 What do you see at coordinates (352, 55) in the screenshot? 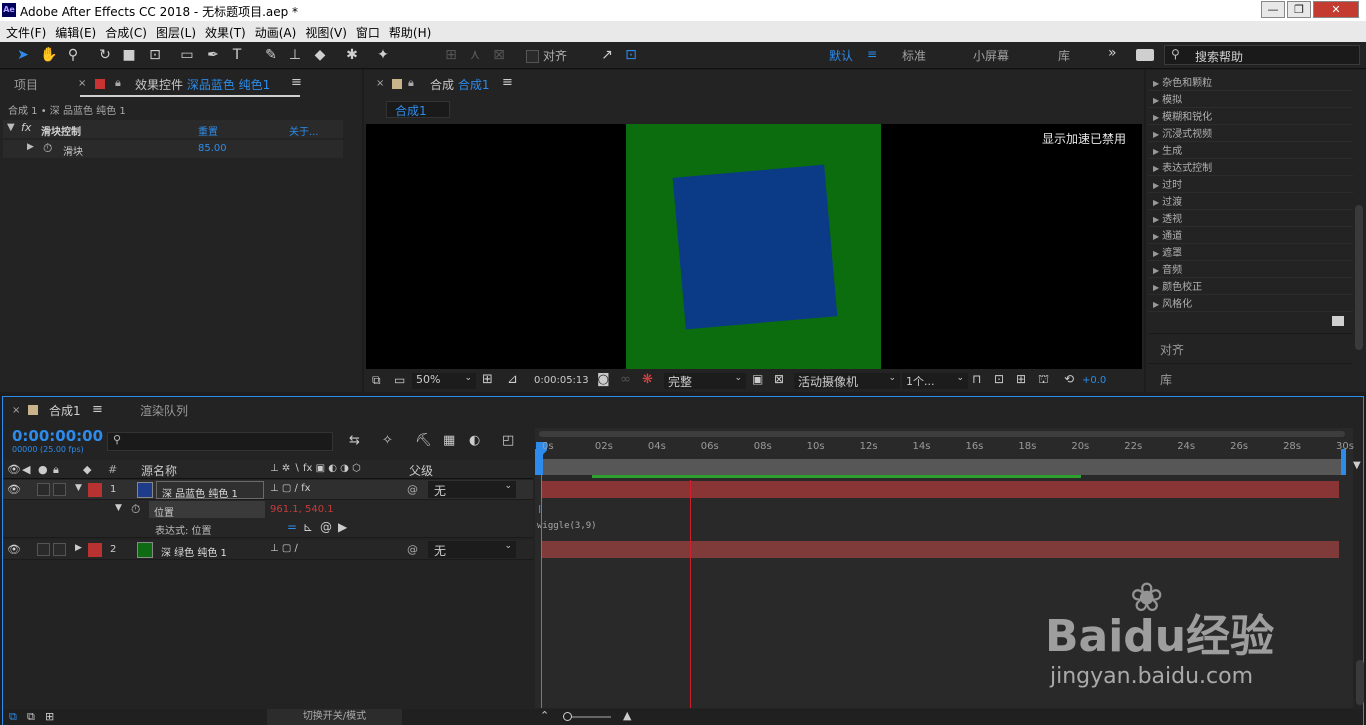
I see `roto-brush-tool-icon: ✱` at bounding box center [352, 55].